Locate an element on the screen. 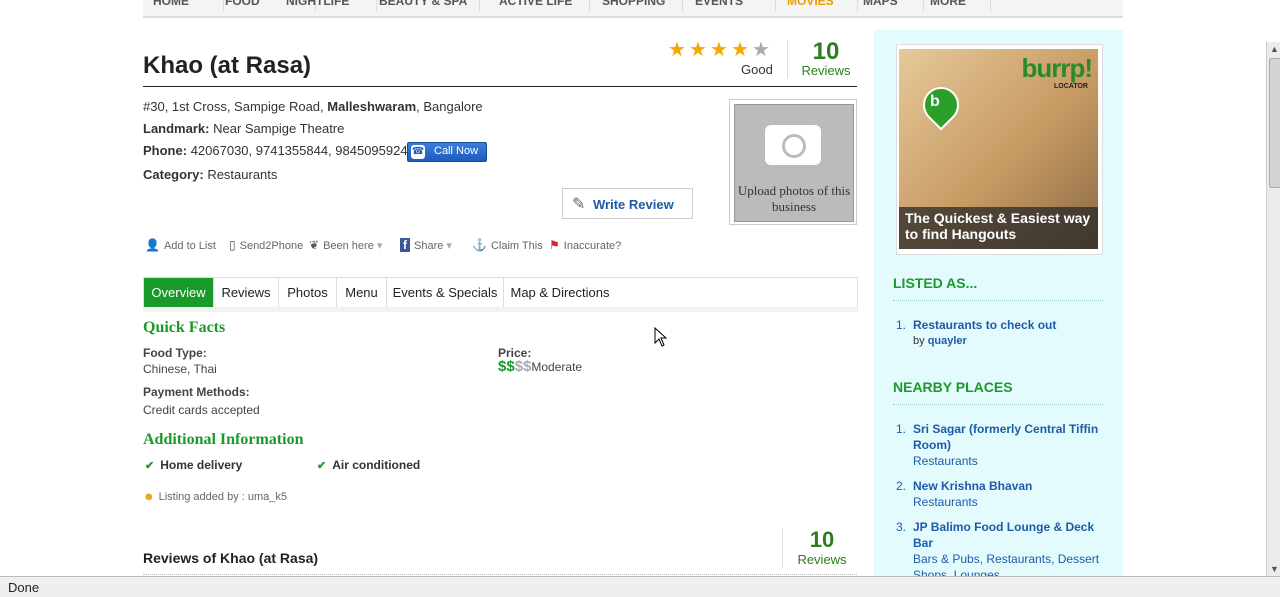  call-now-button: ☎ Call Now is located at coordinates (447, 152).